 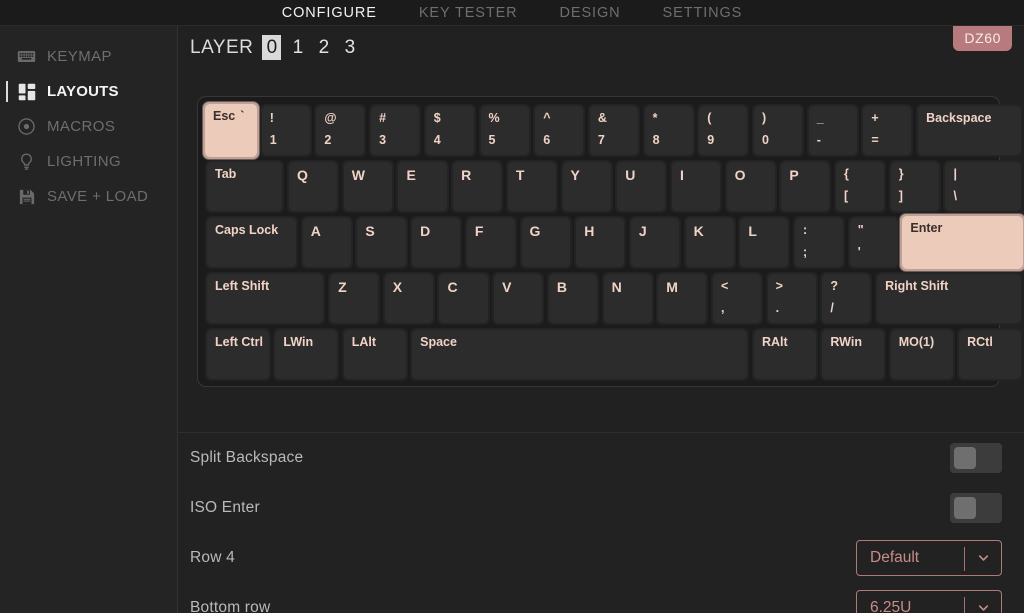 I want to click on key-o: O, so click(x=750, y=186).